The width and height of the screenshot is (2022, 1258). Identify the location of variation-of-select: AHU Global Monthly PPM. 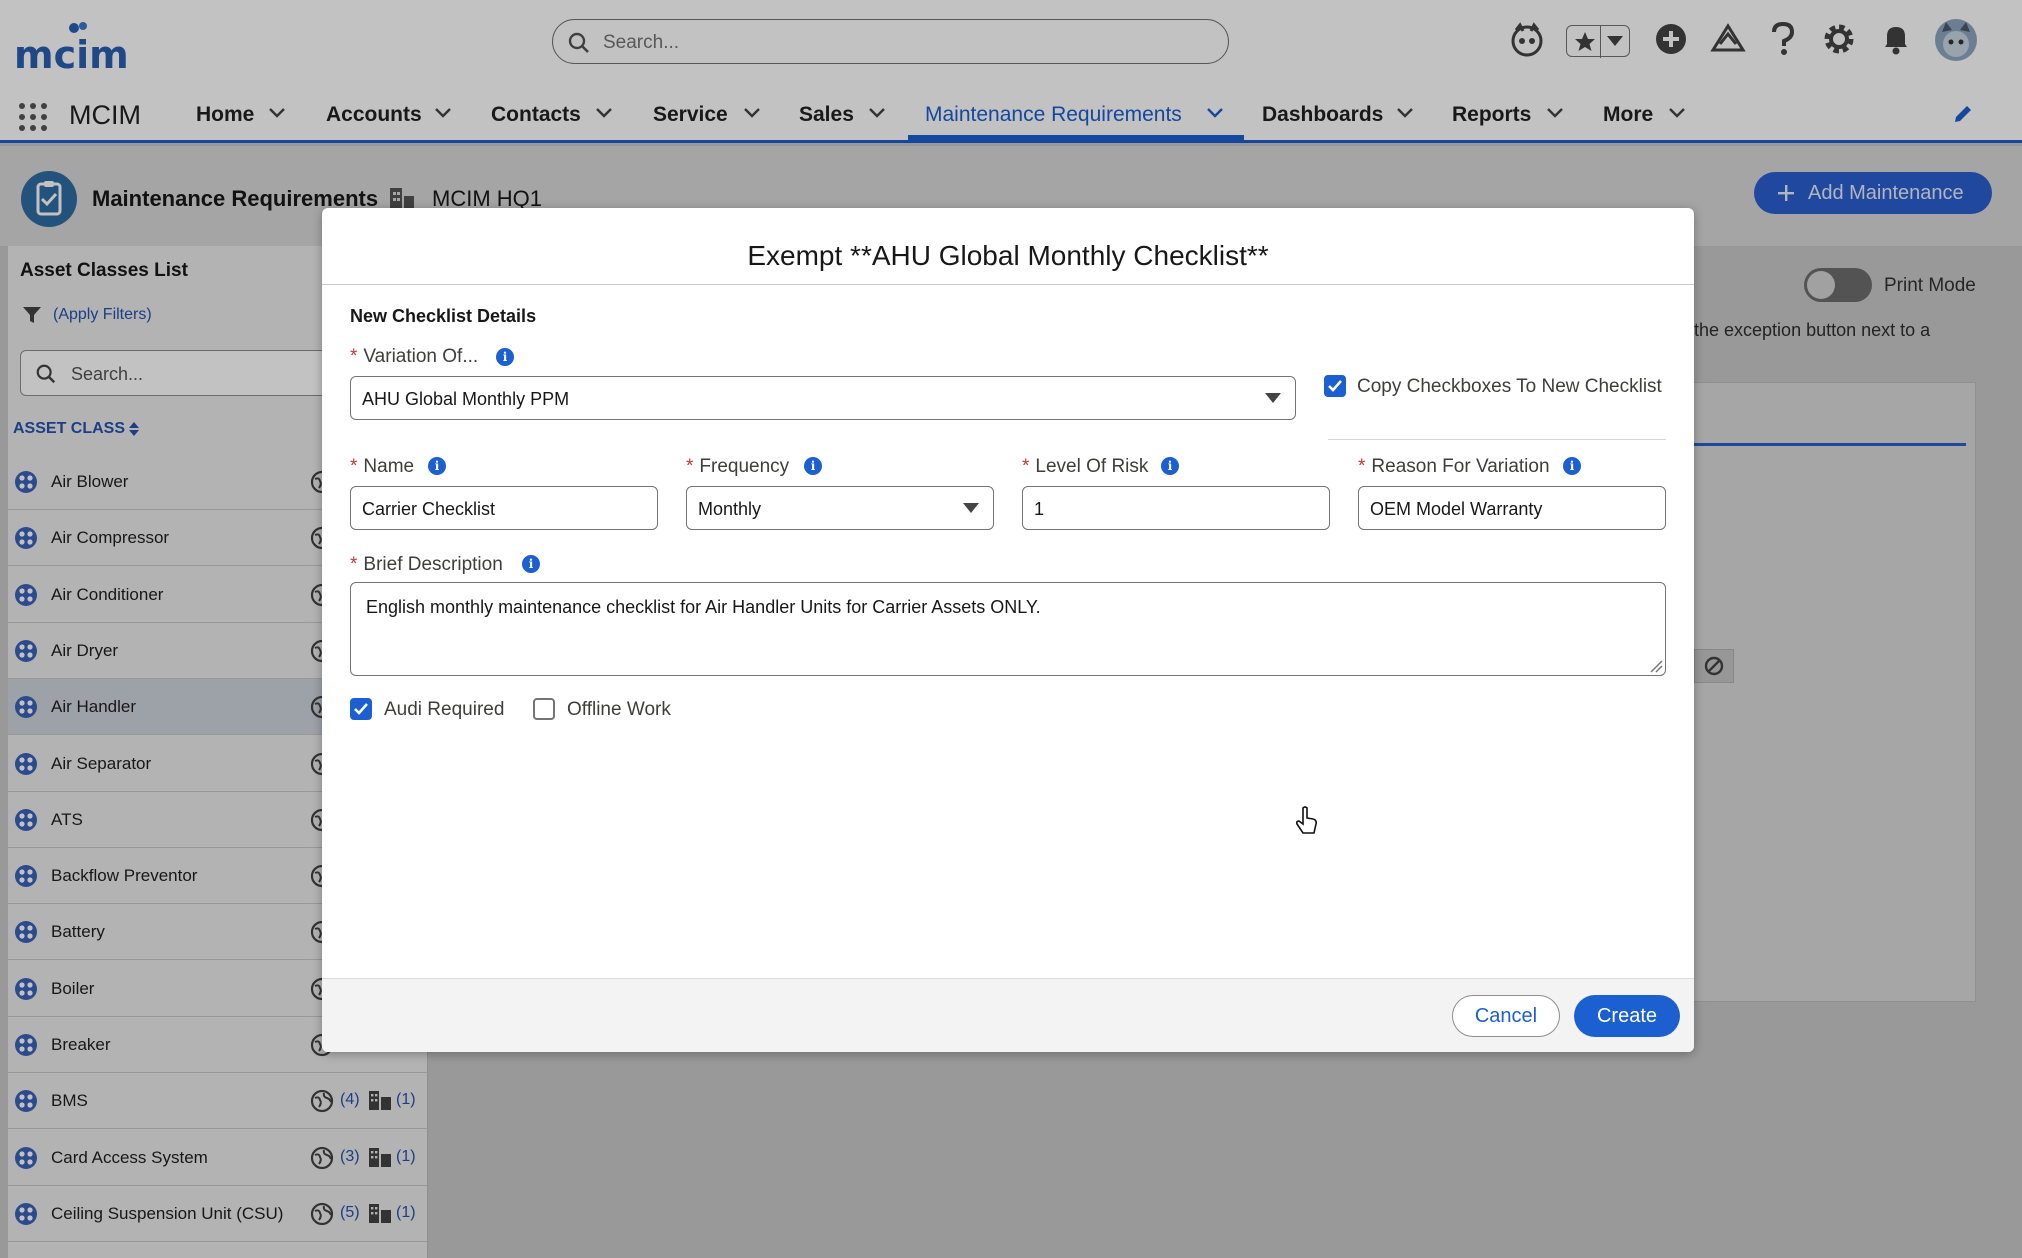
(823, 398).